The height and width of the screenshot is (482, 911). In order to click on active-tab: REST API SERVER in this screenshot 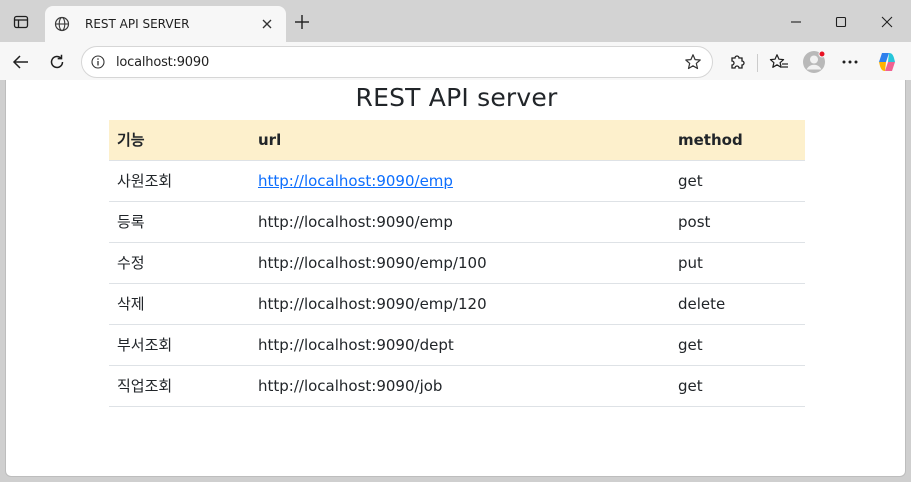, I will do `click(165, 24)`.